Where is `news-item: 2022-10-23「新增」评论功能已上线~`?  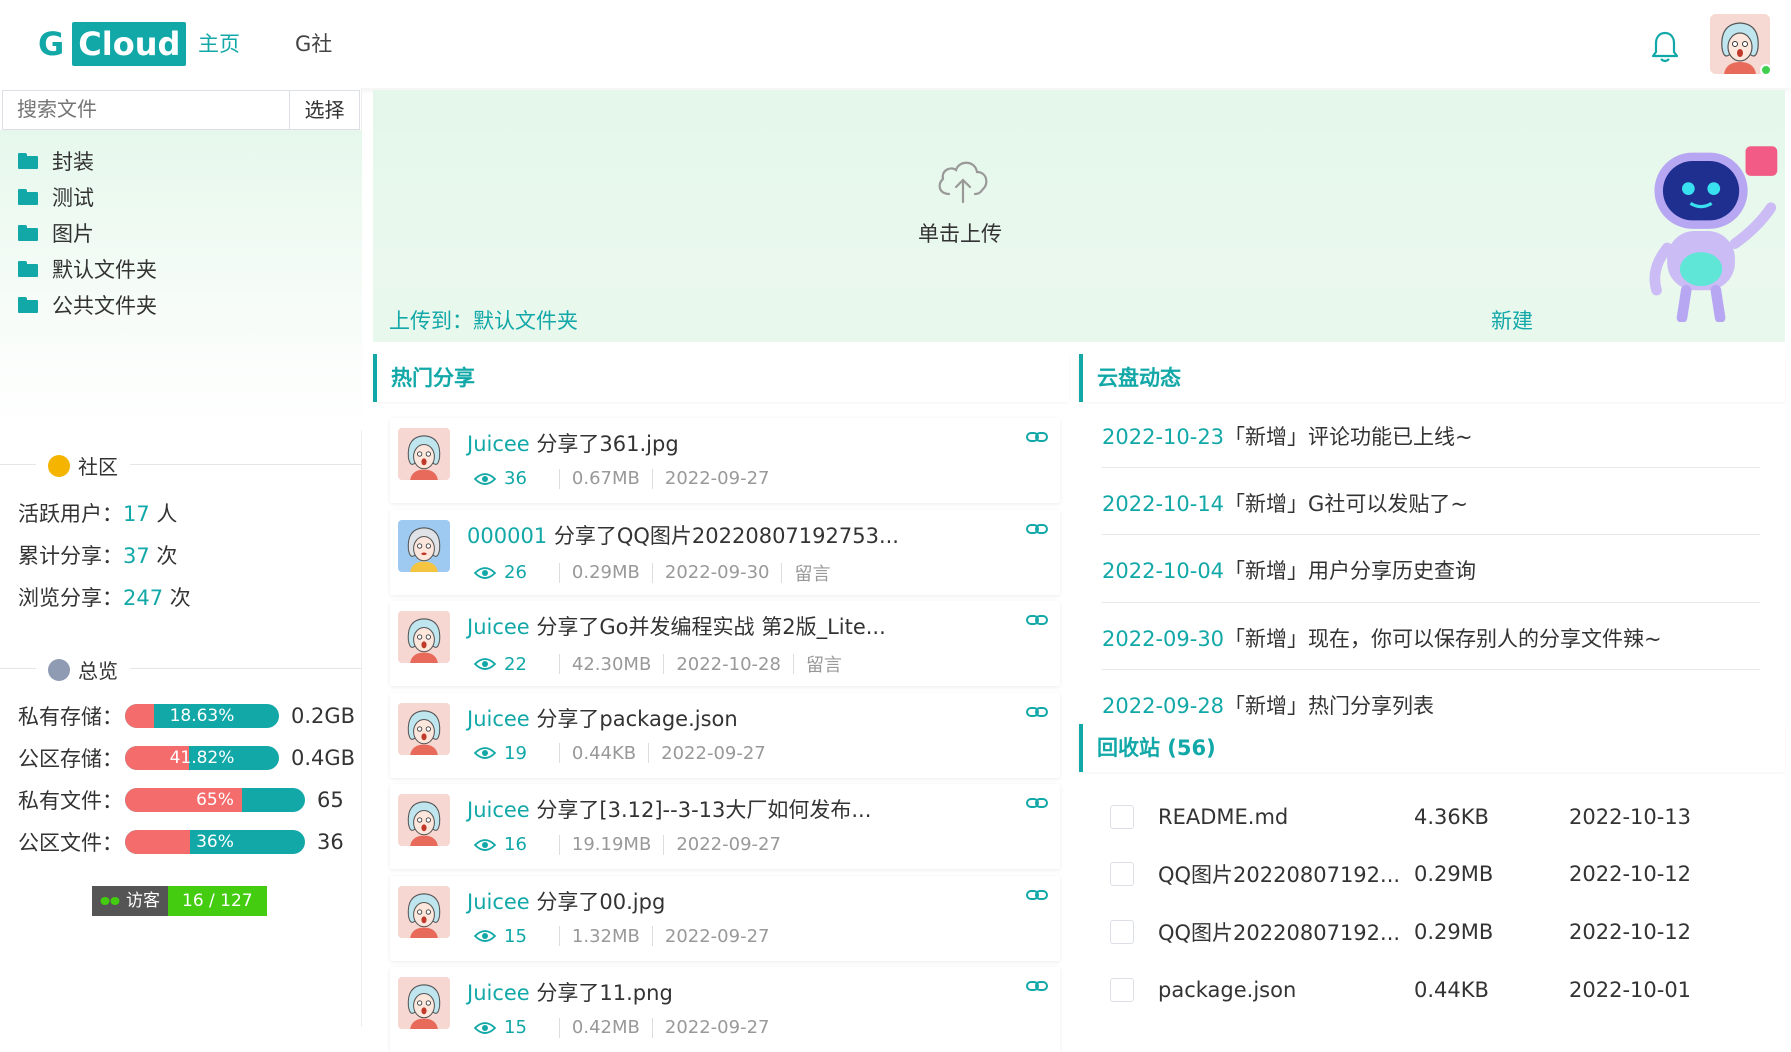 news-item: 2022-10-23「新增」评论功能已上线~ is located at coordinates (1287, 436).